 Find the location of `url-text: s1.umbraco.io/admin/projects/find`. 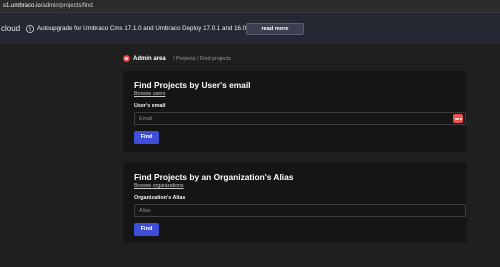

url-text: s1.umbraco.io/admin/projects/find is located at coordinates (48, 6).